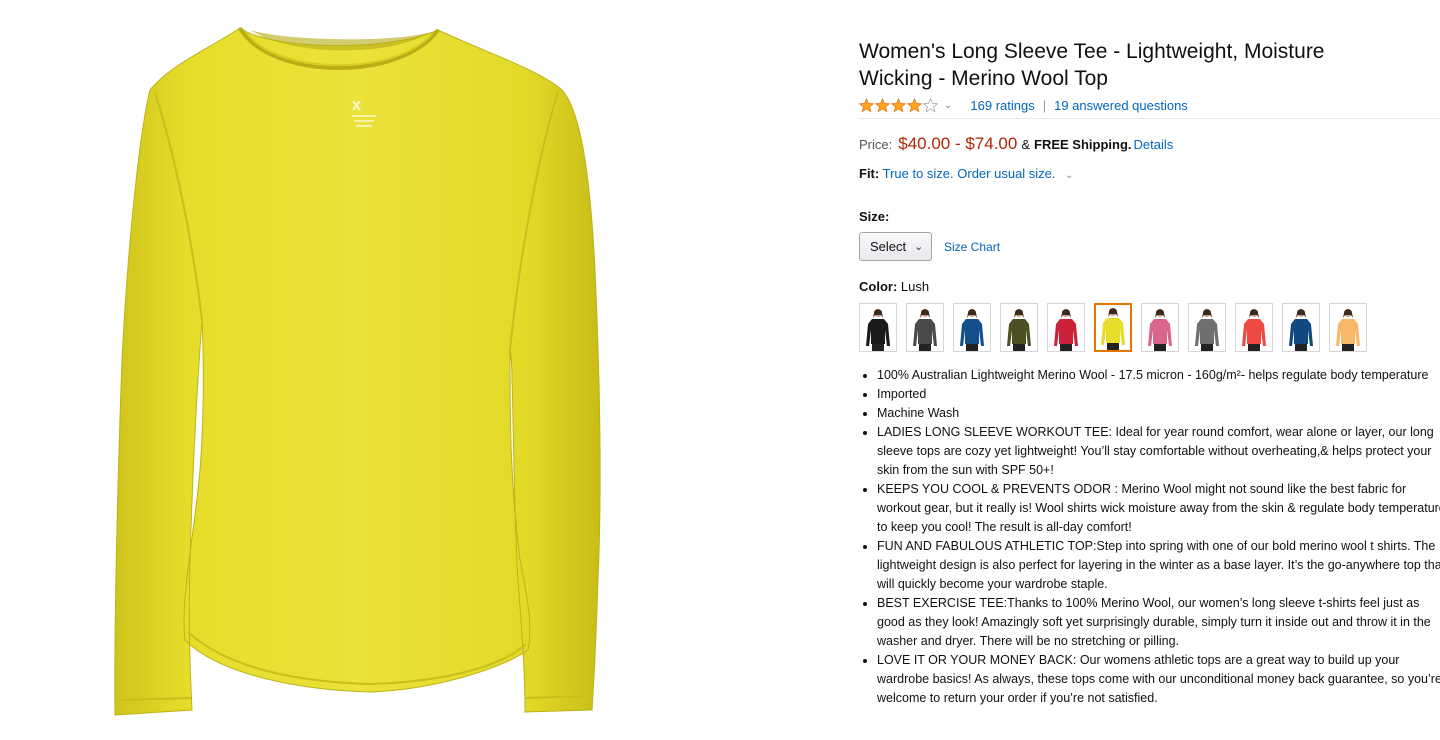 This screenshot has width=1440, height=740. I want to click on fit-row: Fit: True to size. Order usual size. ⌄, so click(1149, 173).